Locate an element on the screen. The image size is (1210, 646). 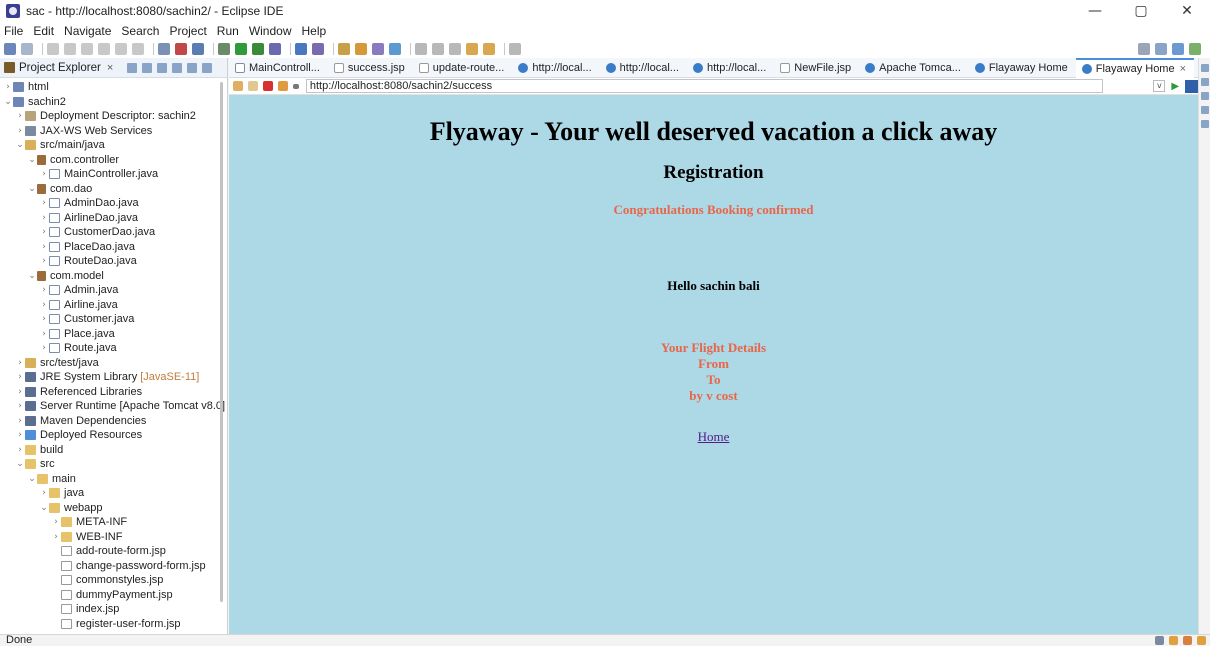
tree-item: add-route-form.jsp is located at coordinates (113, 551).